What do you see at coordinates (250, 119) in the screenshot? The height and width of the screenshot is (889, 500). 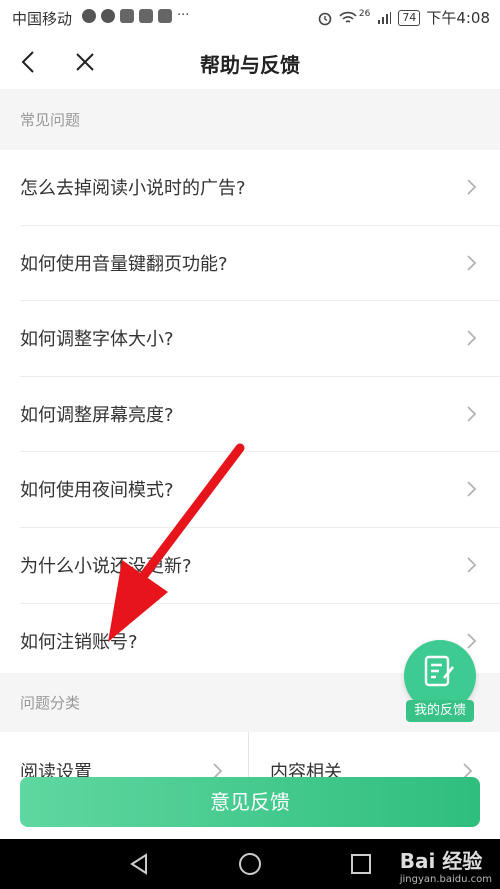 I see `faq-section-header: 常见问题` at bounding box center [250, 119].